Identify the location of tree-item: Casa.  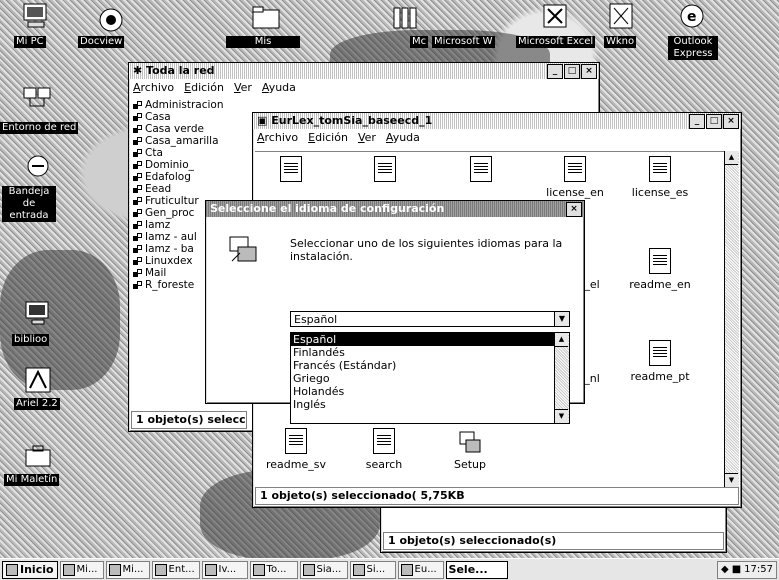
(188, 117).